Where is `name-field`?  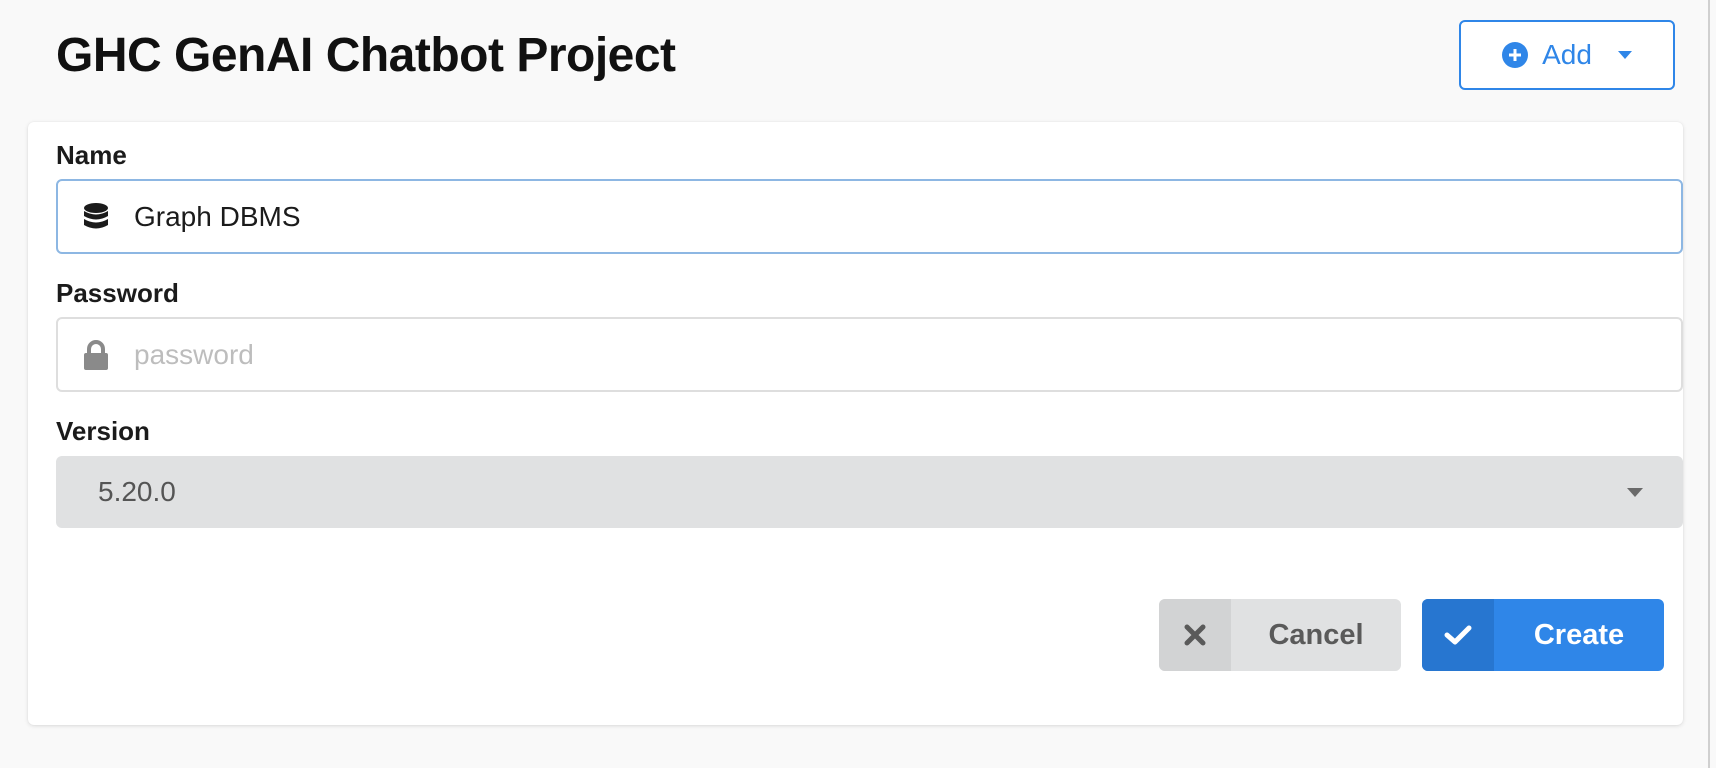
name-field is located at coordinates (869, 216).